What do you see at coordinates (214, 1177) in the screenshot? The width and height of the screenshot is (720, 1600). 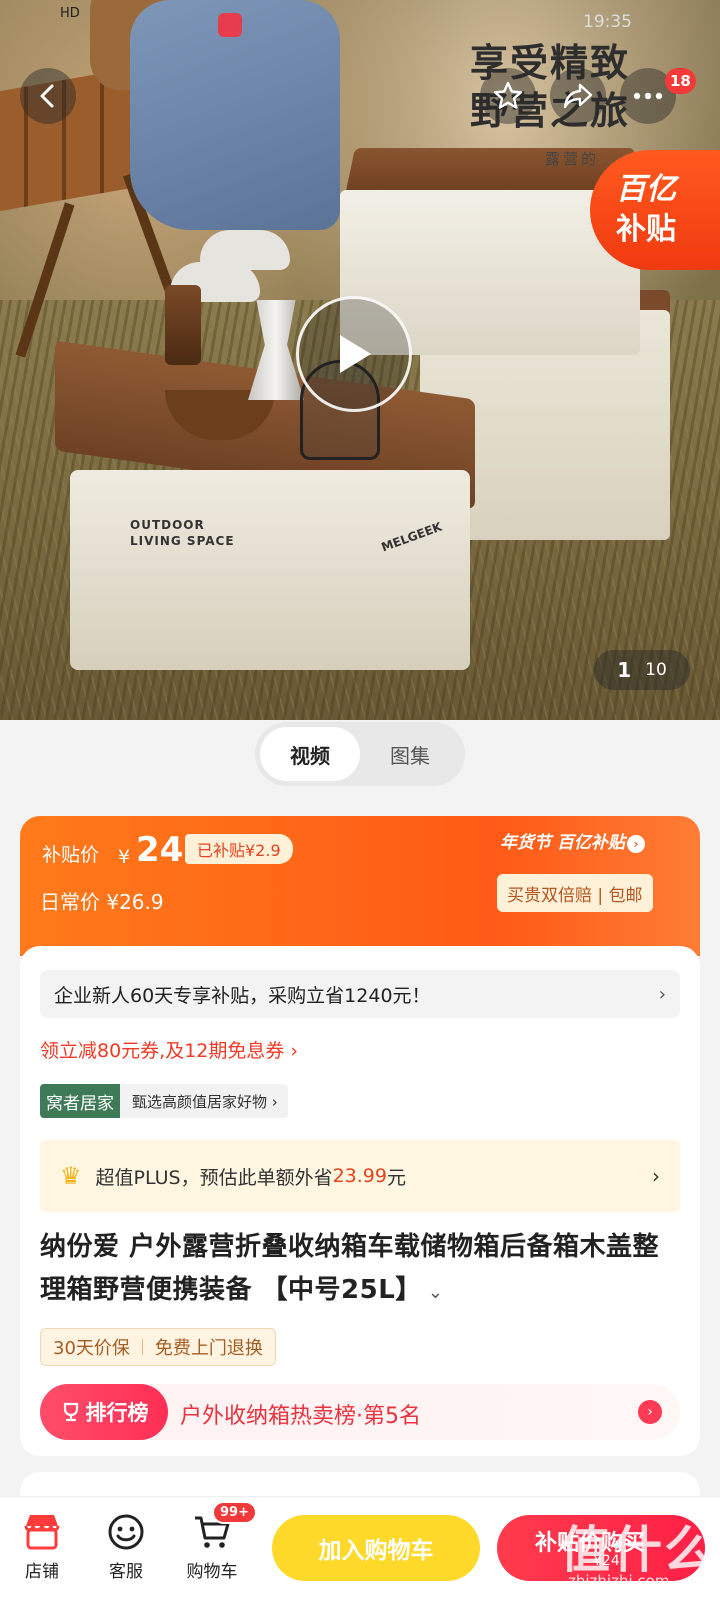 I see `plus-savings-prefix: 超值PLUS，预估此单额外省` at bounding box center [214, 1177].